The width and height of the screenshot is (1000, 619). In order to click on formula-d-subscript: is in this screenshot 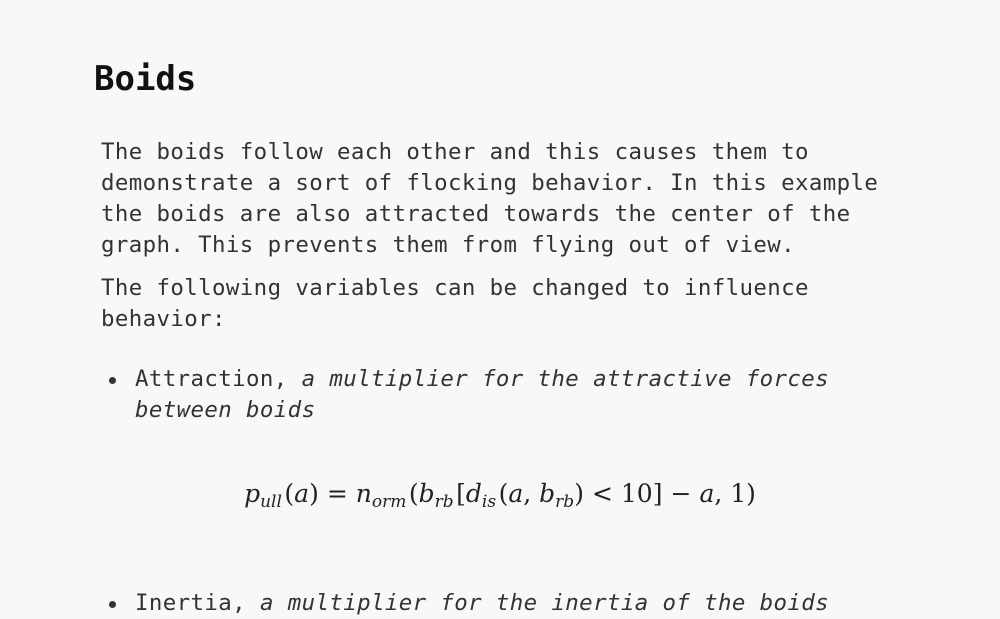, I will do `click(489, 502)`.